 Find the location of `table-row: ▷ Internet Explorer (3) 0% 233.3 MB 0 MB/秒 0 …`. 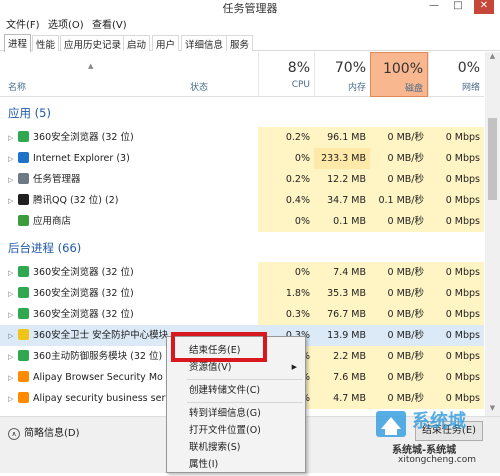

table-row: ▷ Internet Explorer (3) 0% 233.3 MB 0 MB/秒 0 … is located at coordinates (242, 158).